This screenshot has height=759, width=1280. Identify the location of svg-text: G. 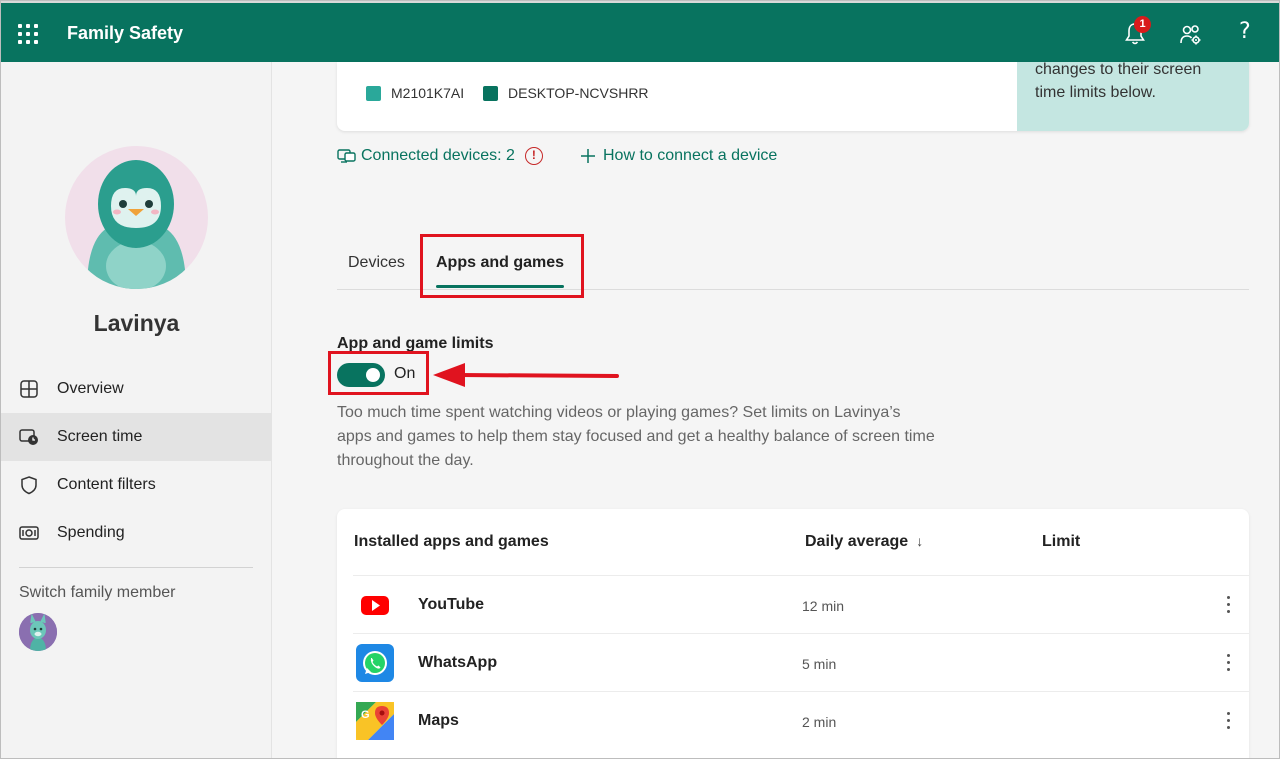
(365, 715).